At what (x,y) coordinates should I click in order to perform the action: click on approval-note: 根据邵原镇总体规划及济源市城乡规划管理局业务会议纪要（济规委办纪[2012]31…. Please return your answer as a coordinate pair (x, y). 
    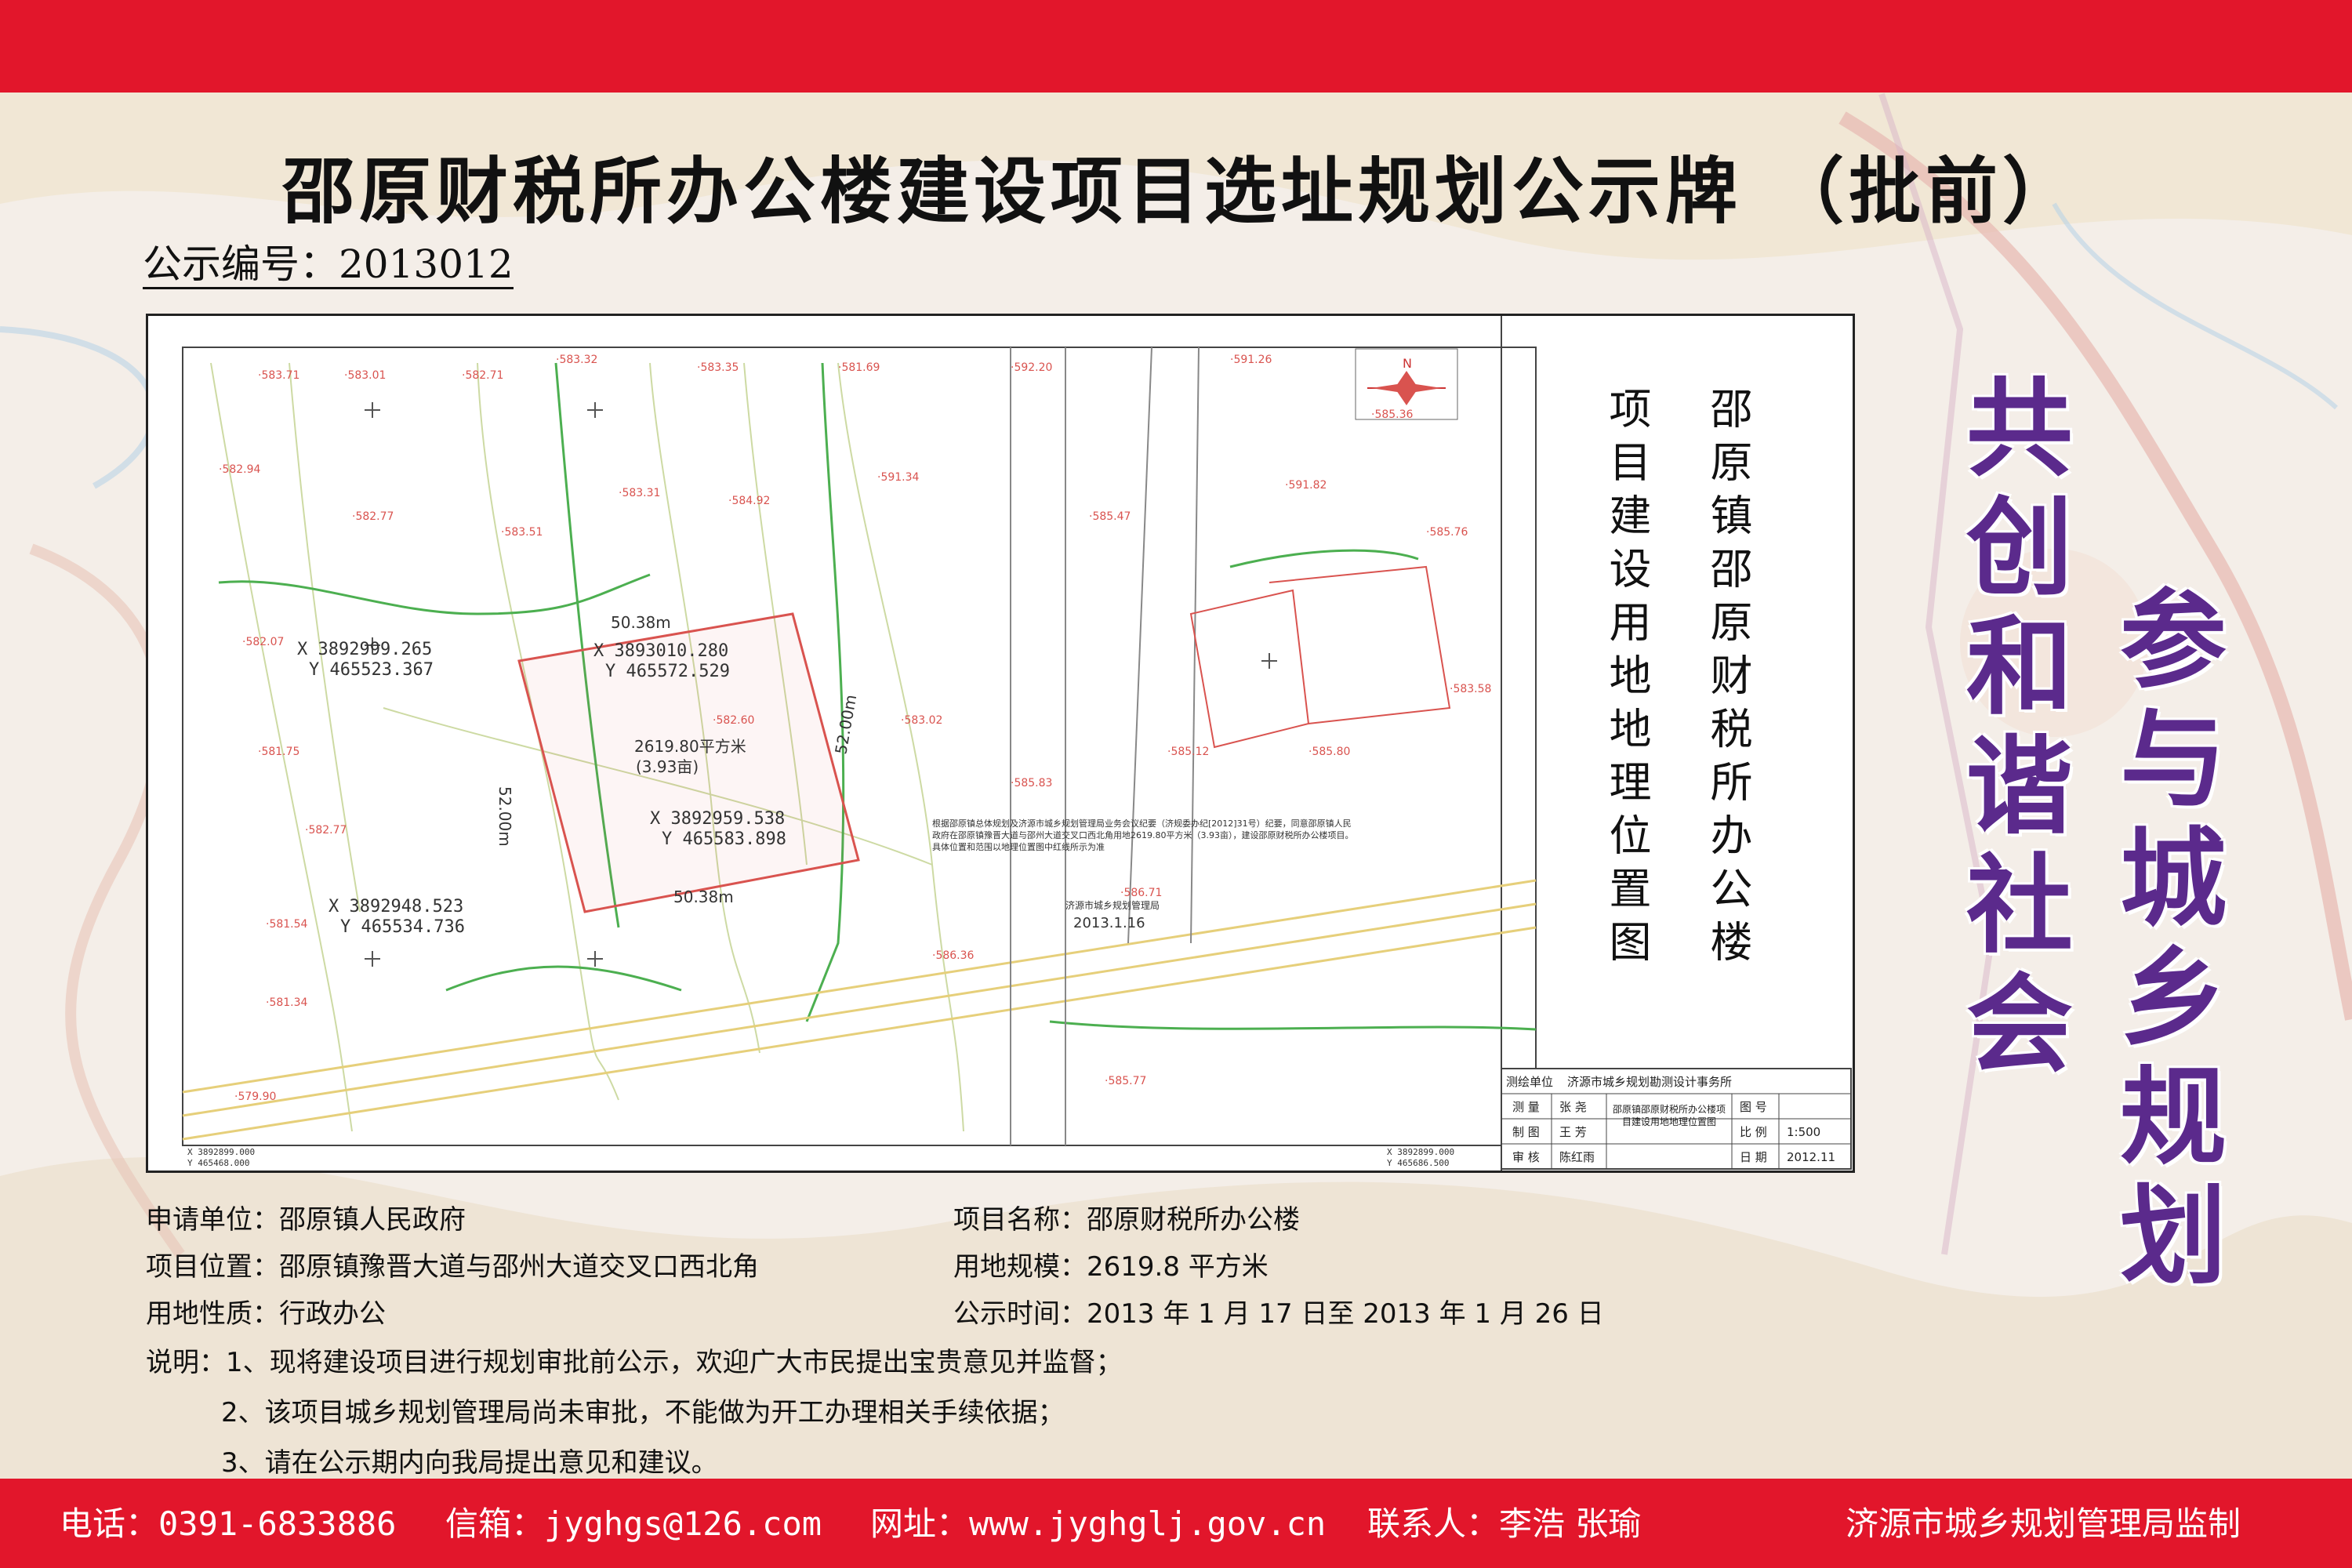
    Looking at the image, I should click on (1143, 835).